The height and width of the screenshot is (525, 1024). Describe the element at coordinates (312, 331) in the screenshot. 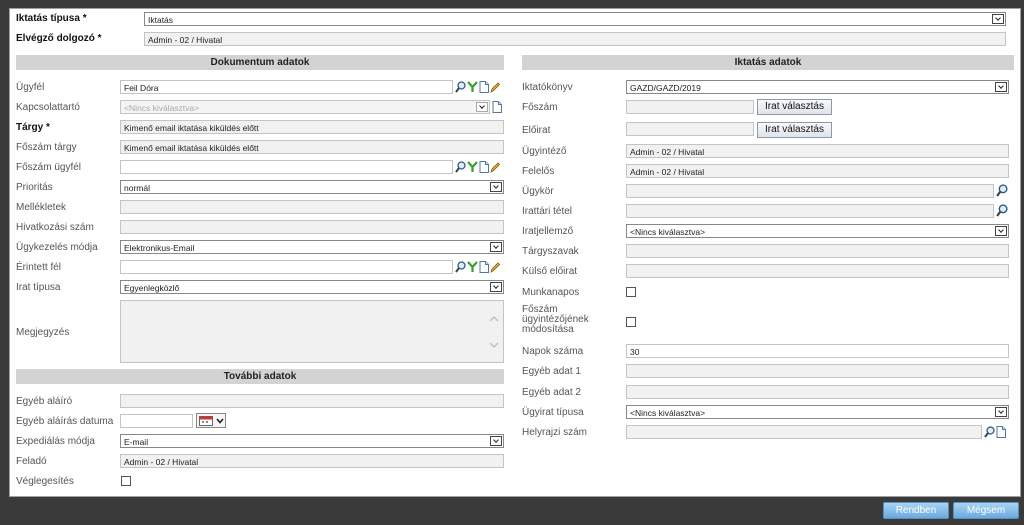

I see `megjegyzes-textarea` at that location.